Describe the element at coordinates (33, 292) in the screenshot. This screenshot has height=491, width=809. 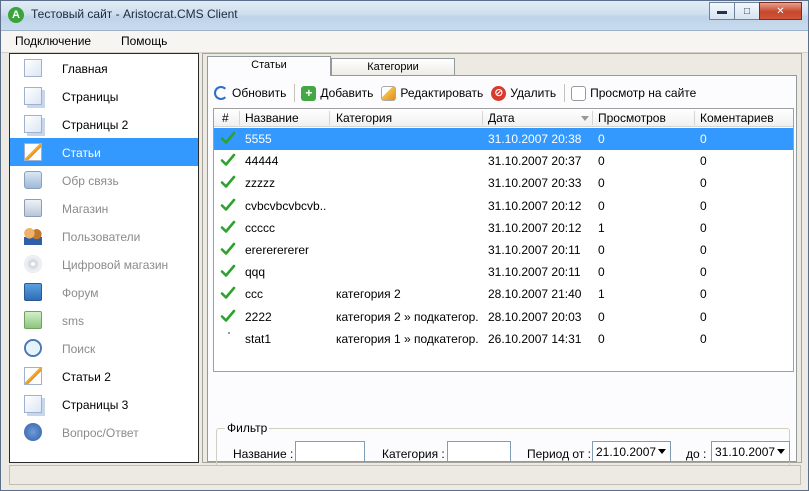
I see `forum-icon` at that location.